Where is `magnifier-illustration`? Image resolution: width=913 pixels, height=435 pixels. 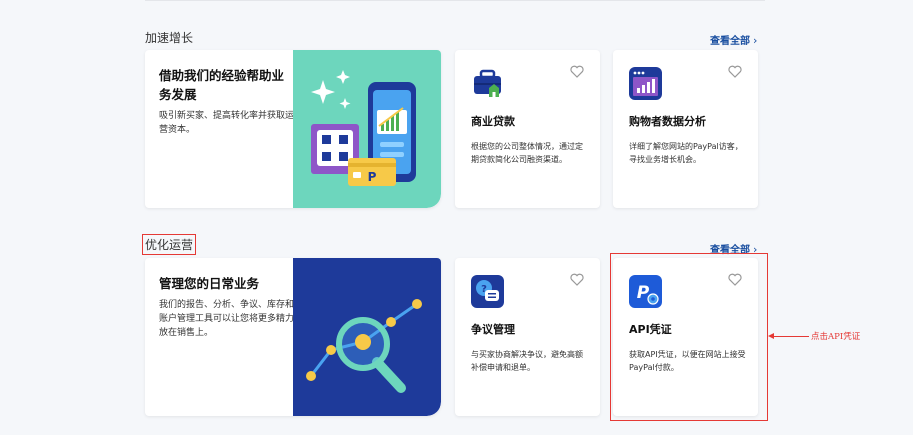
magnifier-illustration is located at coordinates (367, 337).